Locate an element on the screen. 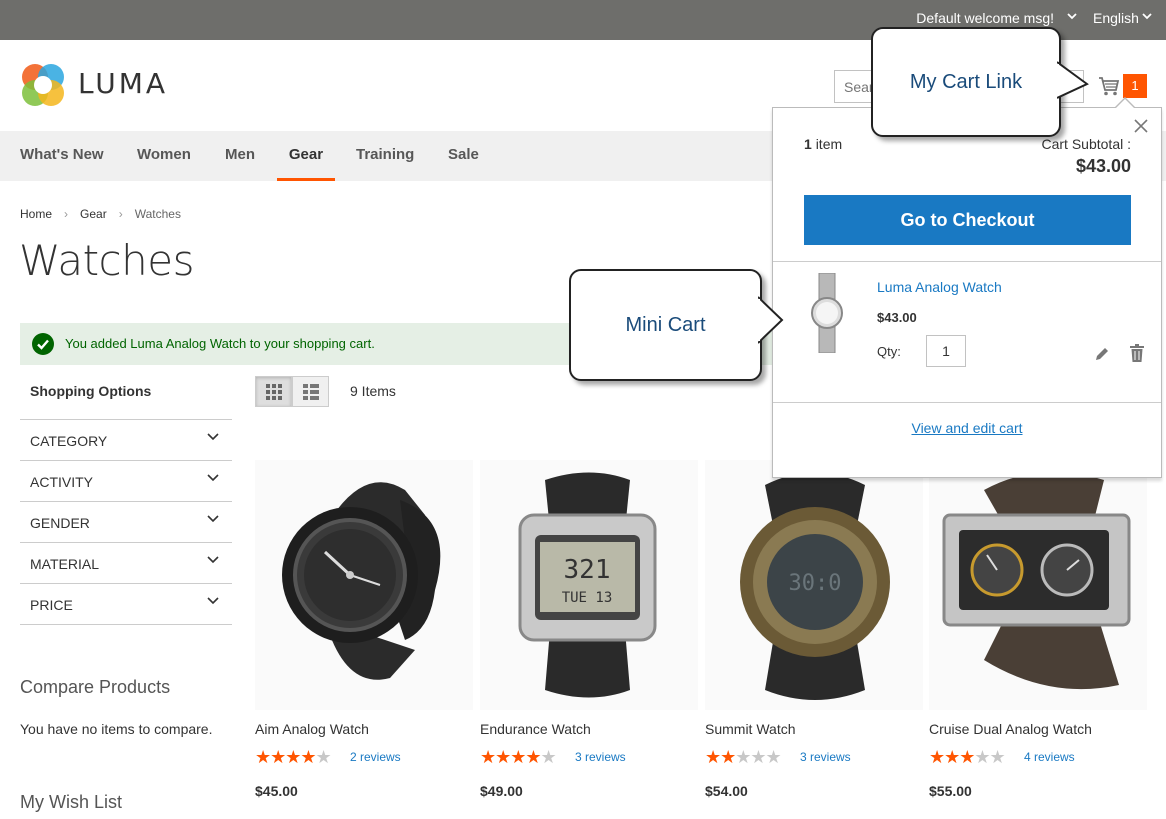  cart-counter-badge: 1 is located at coordinates (1135, 86).